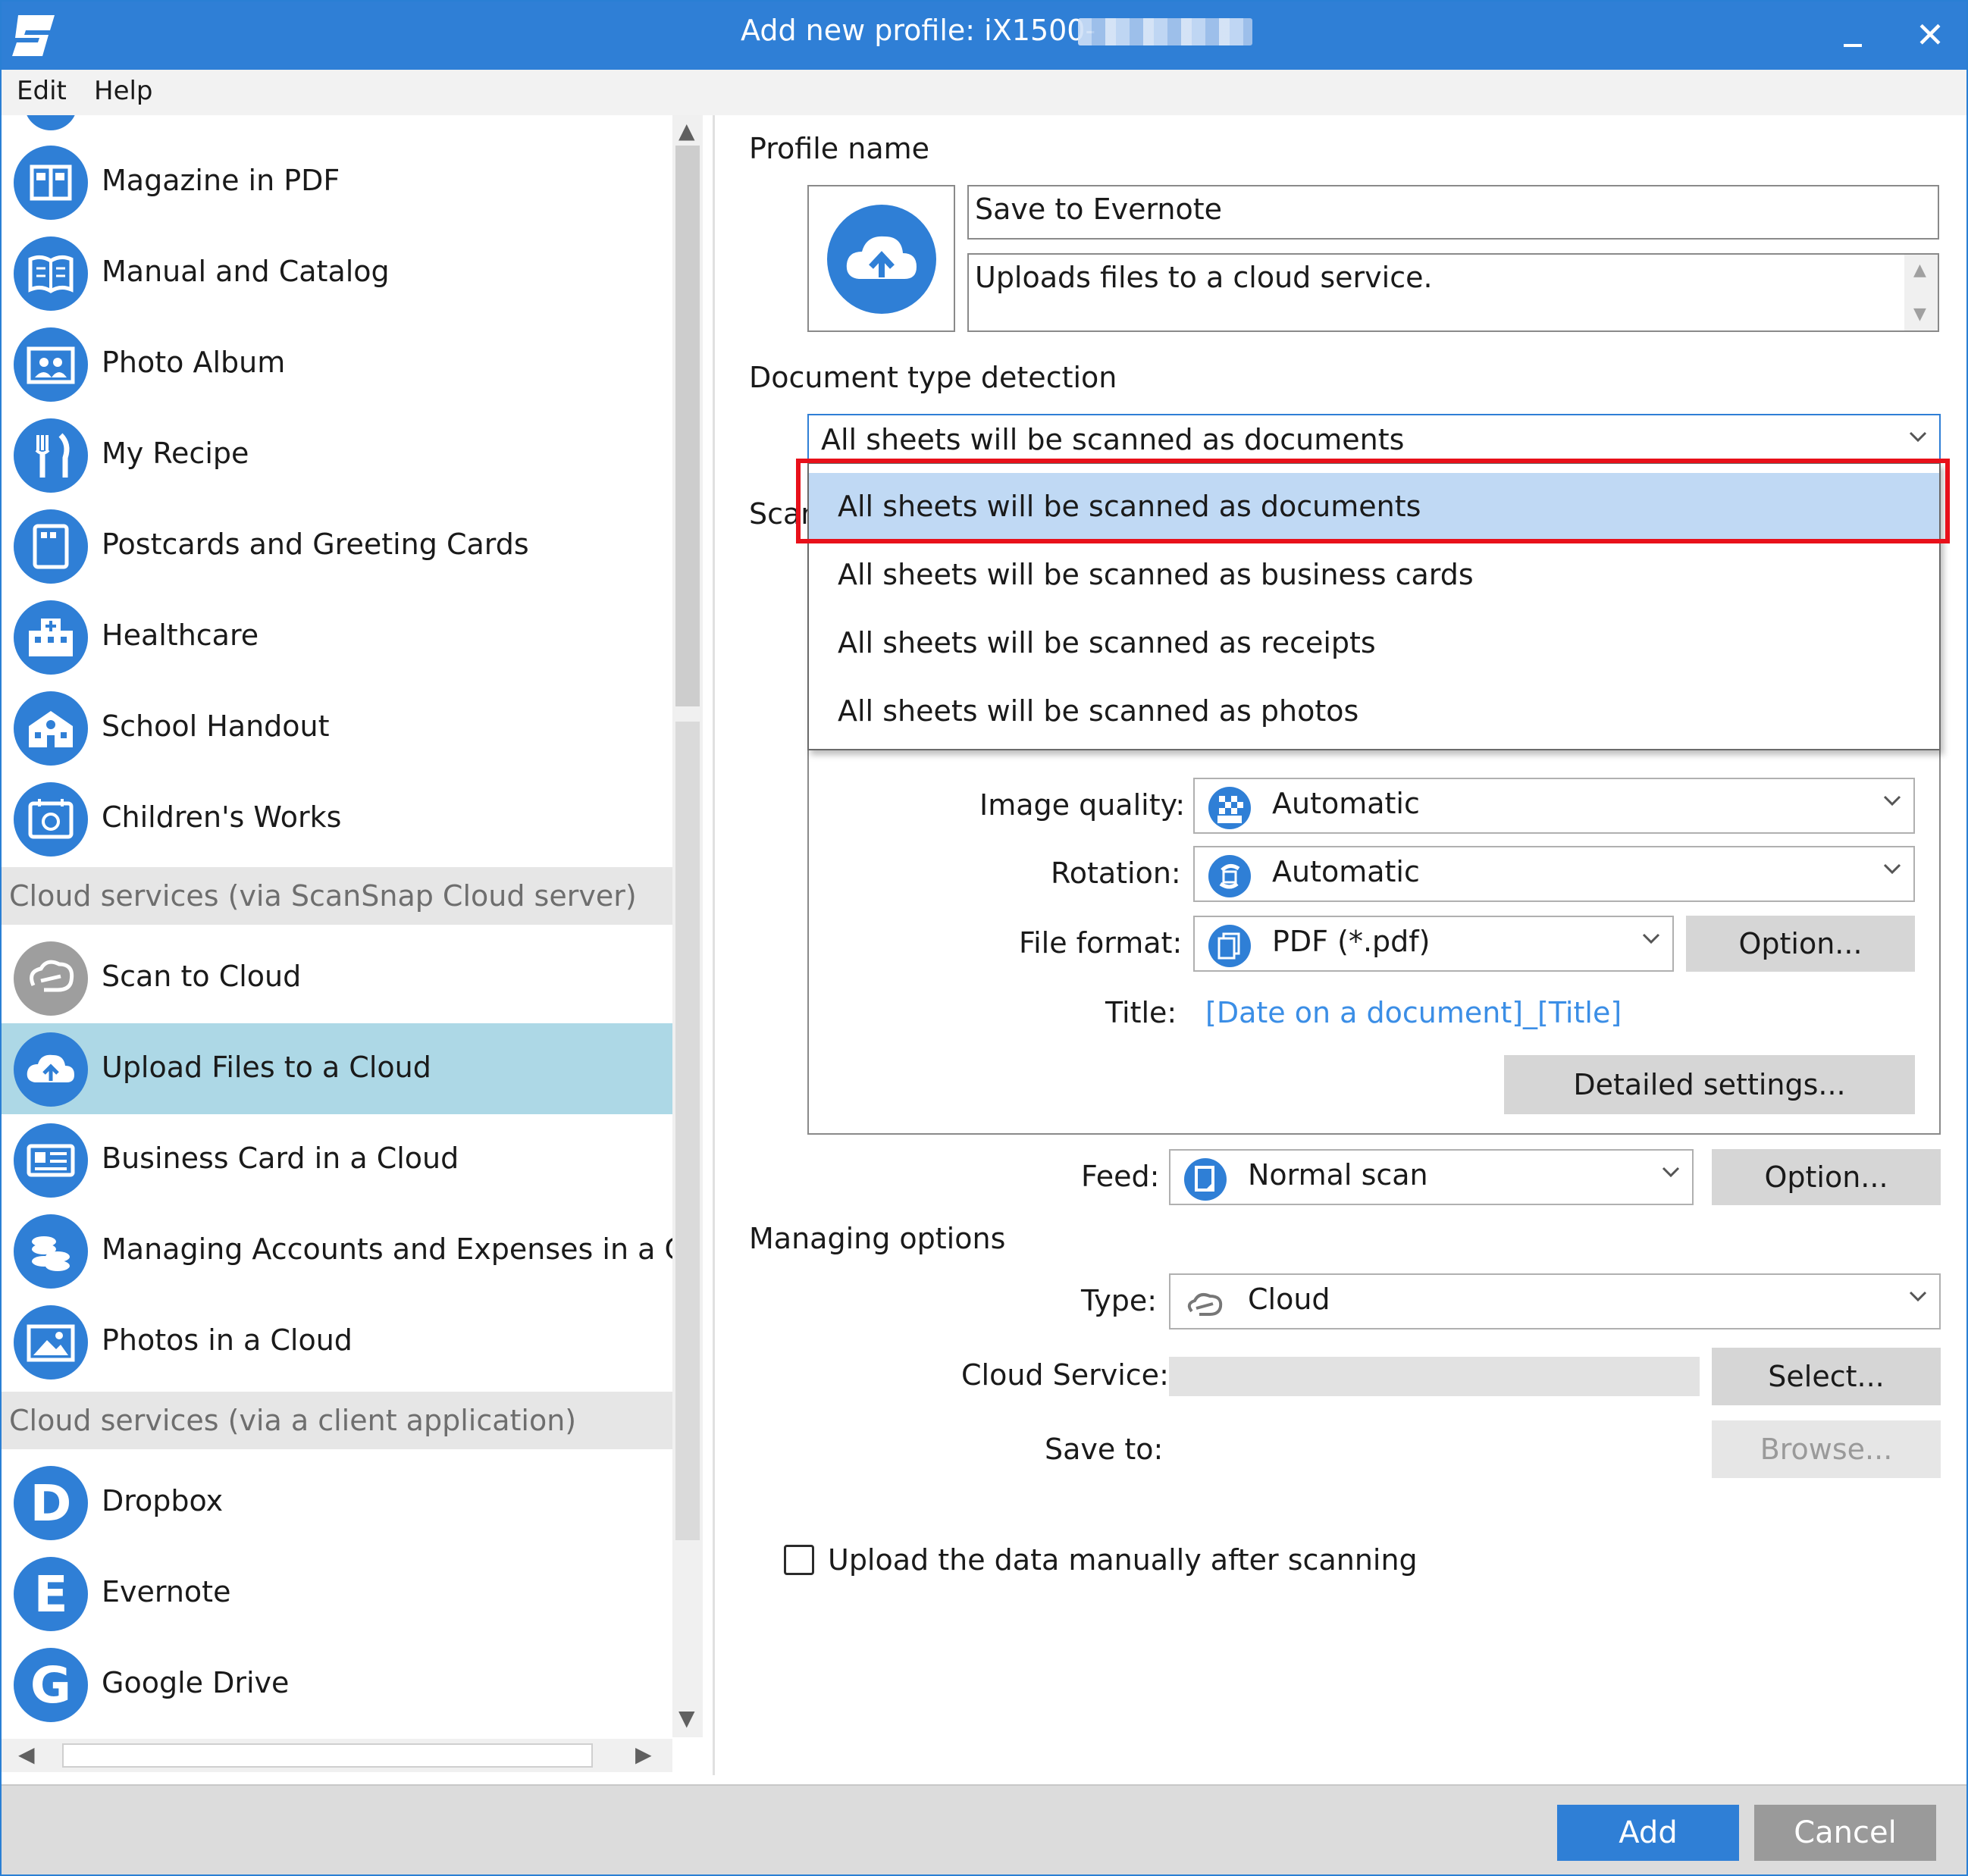  What do you see at coordinates (51, 820) in the screenshot?
I see `children-works-icon` at bounding box center [51, 820].